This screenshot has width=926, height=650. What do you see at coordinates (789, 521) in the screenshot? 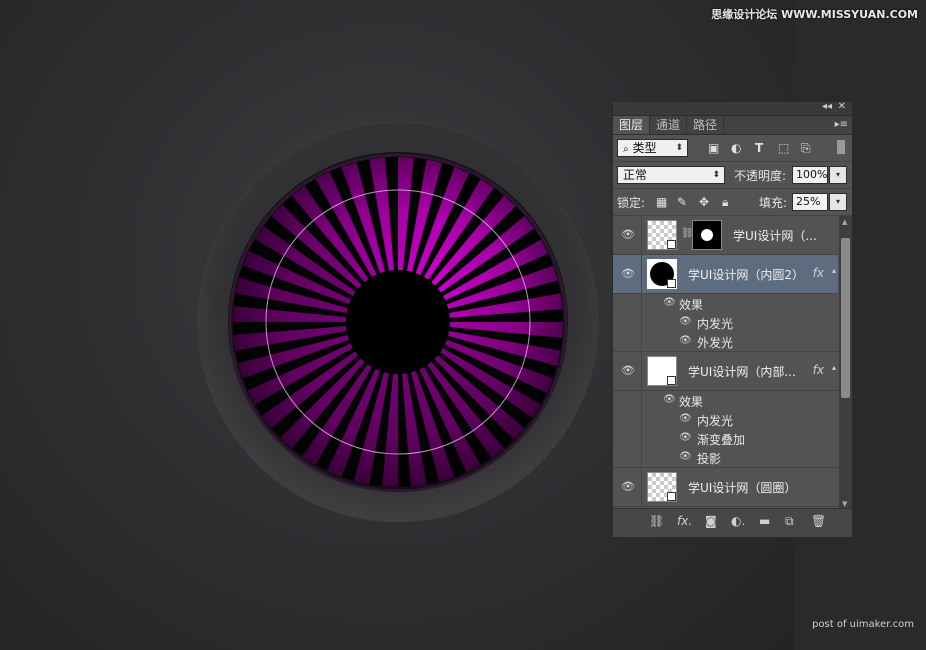
I see `new-layer-icon: ⧉` at bounding box center [789, 521].